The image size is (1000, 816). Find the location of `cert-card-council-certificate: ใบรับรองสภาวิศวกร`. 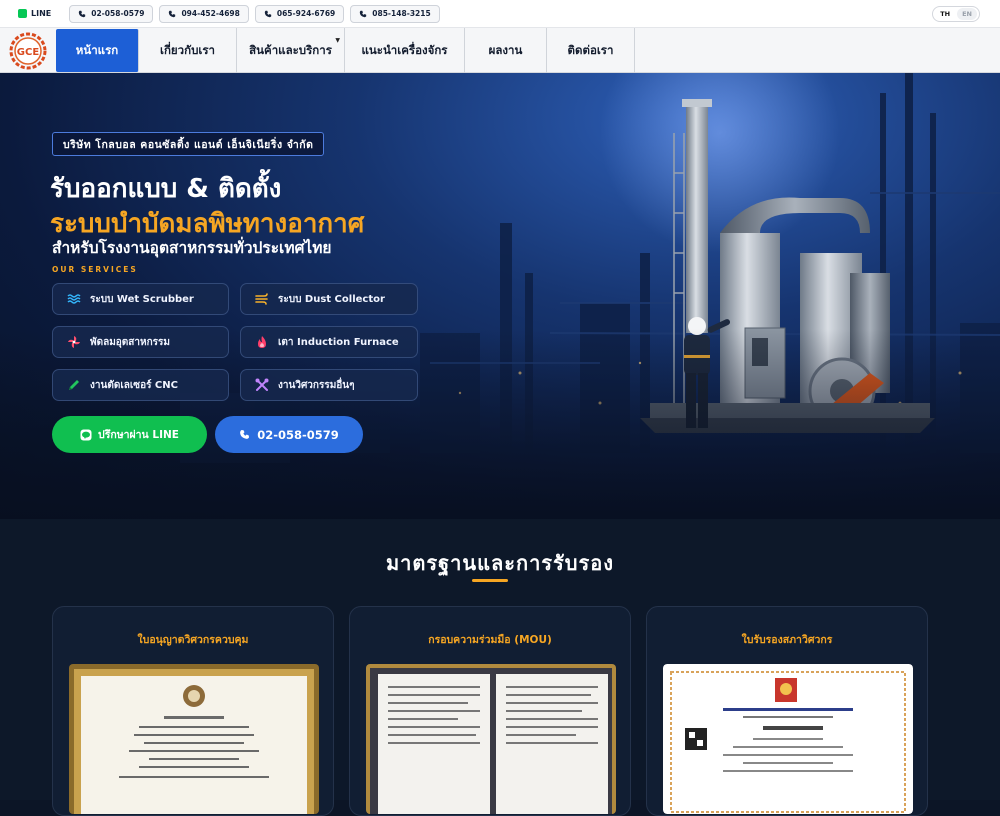

cert-card-council-certificate: ใบรับรองสภาวิศวกร is located at coordinates (787, 711).